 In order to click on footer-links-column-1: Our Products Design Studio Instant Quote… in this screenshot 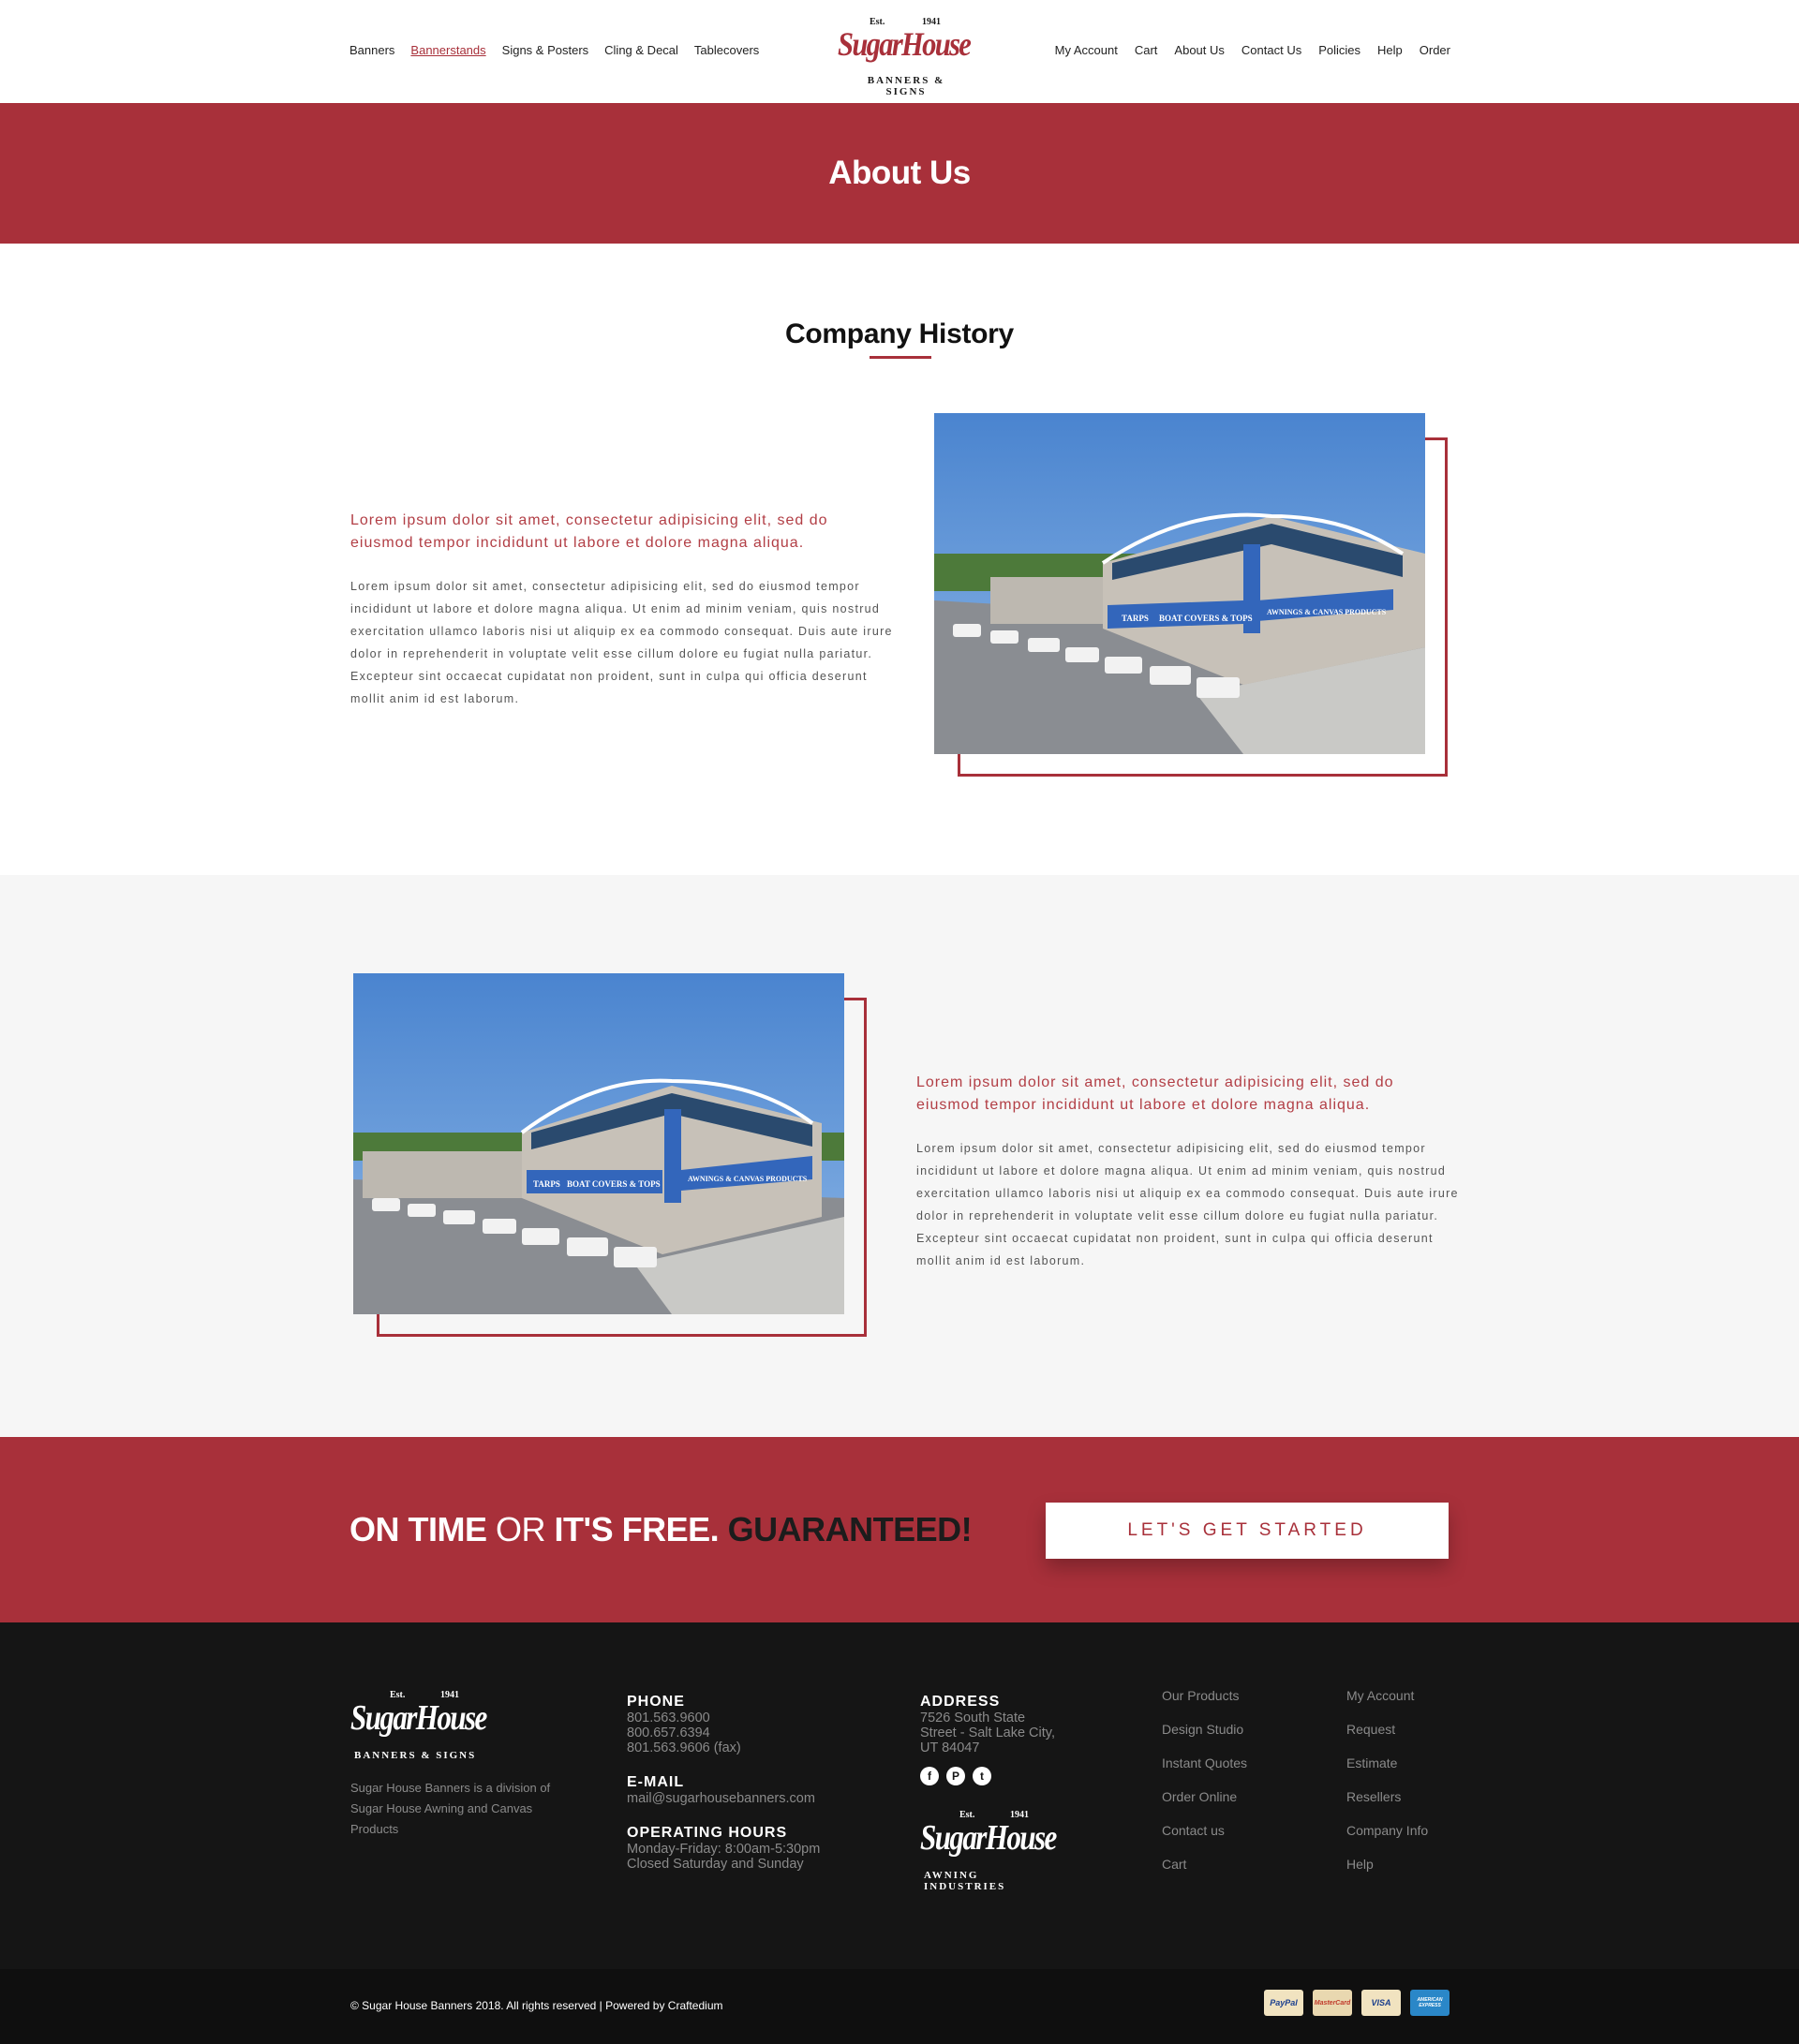, I will do `click(1204, 1780)`.